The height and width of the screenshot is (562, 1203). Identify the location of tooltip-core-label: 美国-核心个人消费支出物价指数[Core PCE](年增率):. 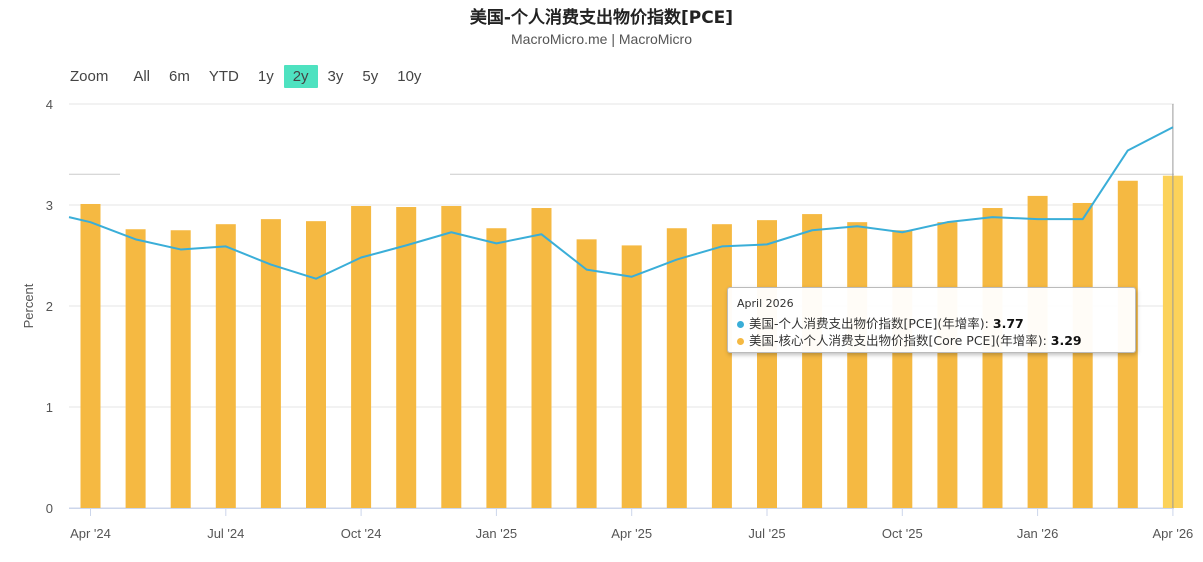
(900, 340).